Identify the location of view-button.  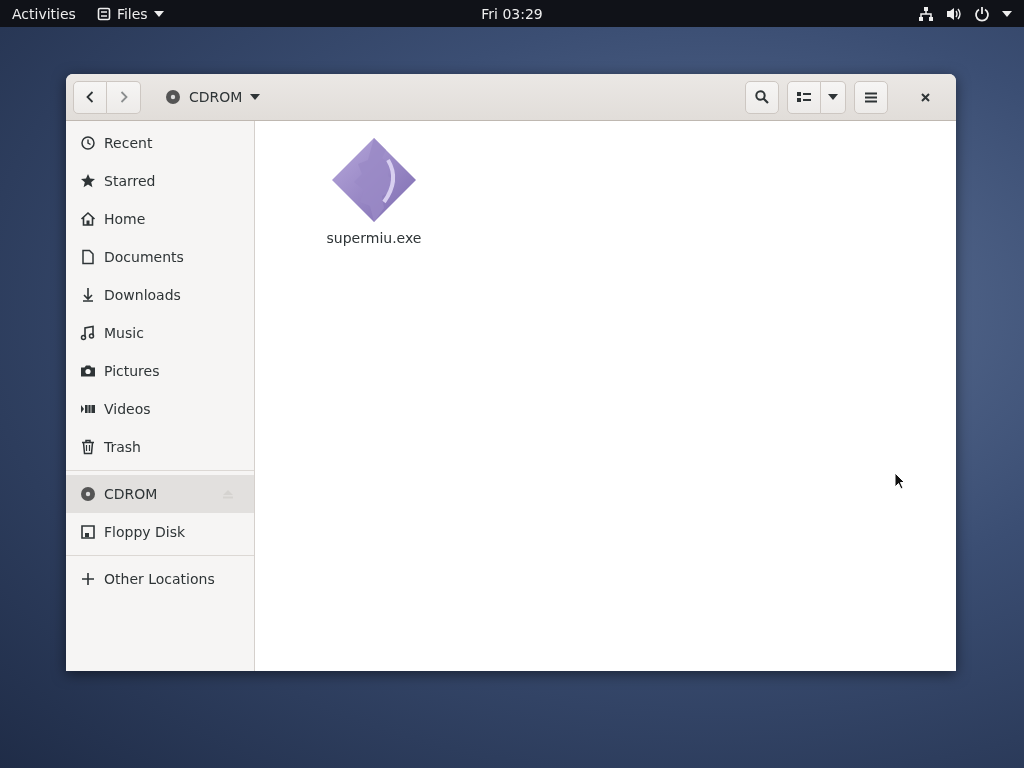
(804, 97).